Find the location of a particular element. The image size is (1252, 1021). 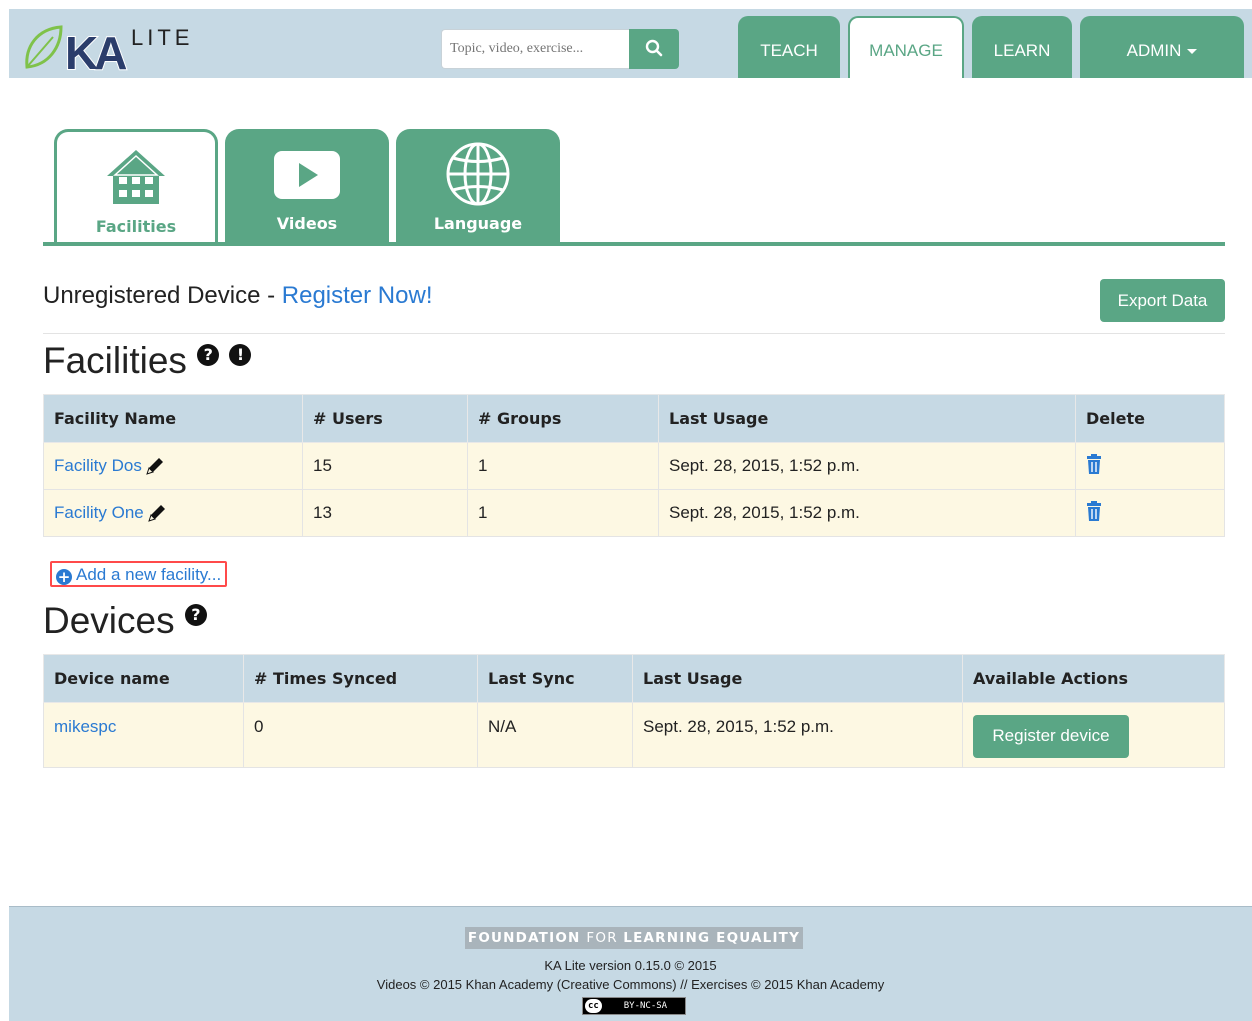

search-icon is located at coordinates (654, 47).